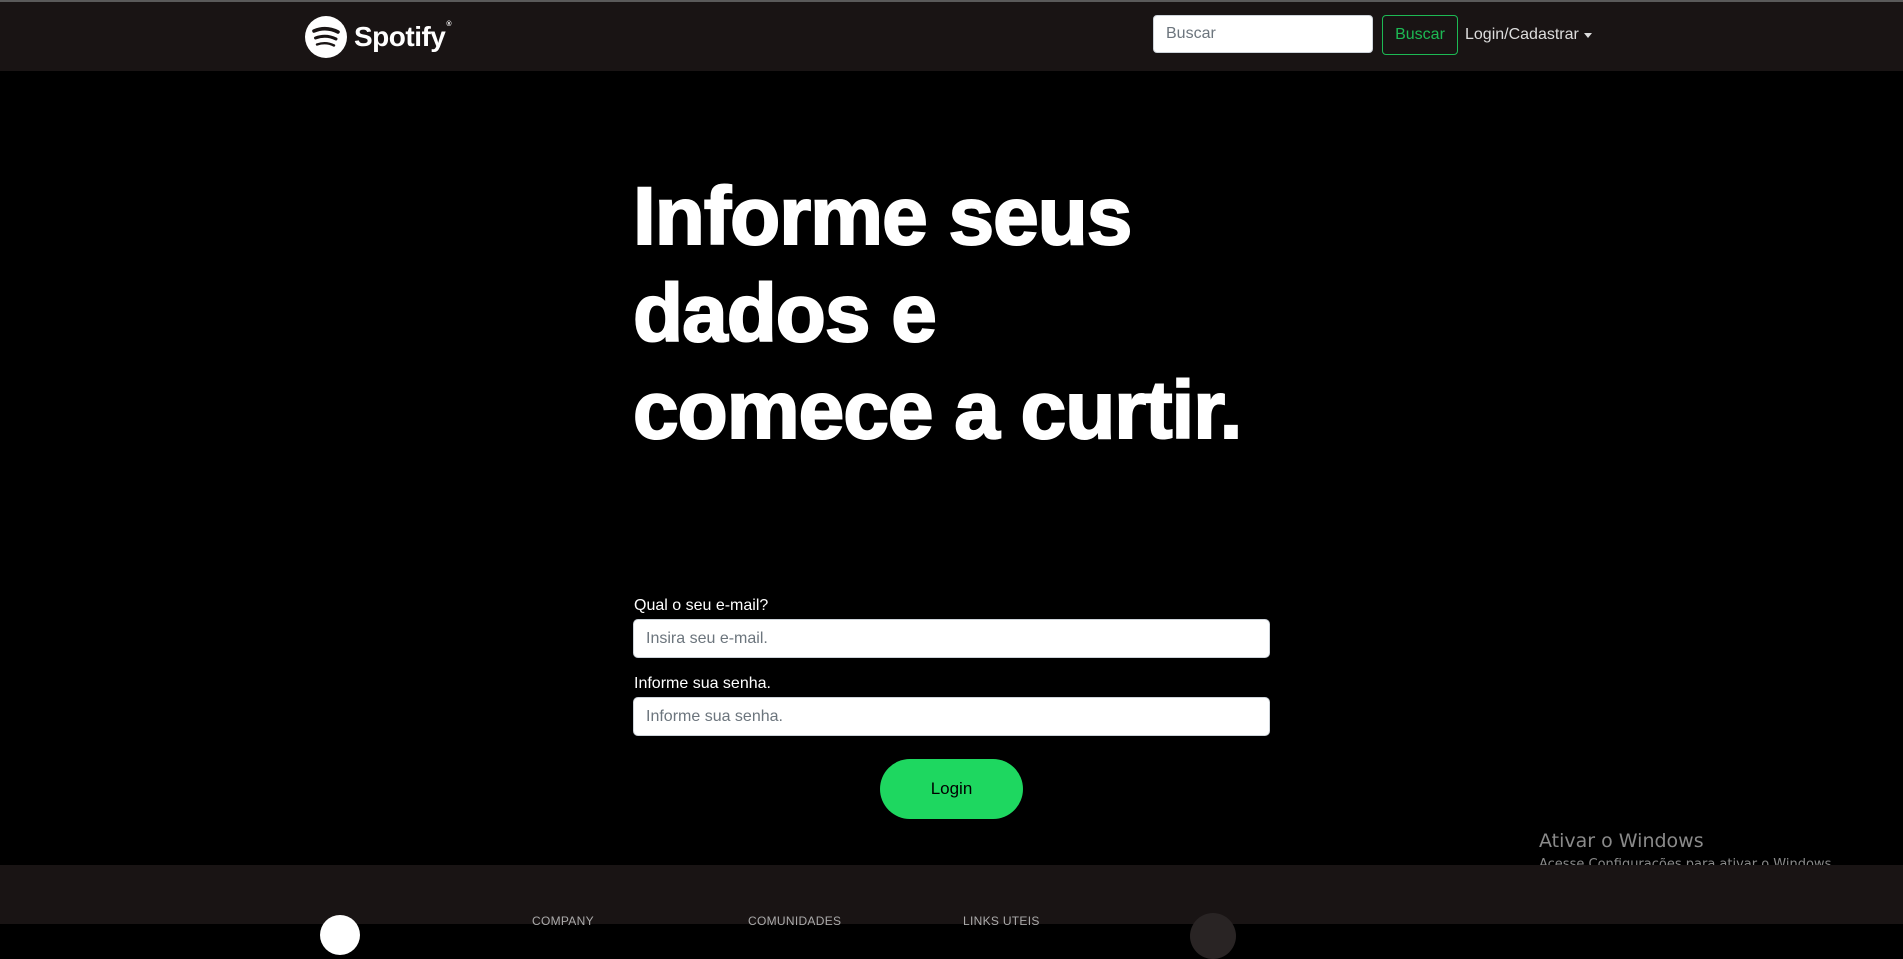 The width and height of the screenshot is (1903, 959). Describe the element at coordinates (1420, 35) in the screenshot. I see `search-button: Buscar` at that location.